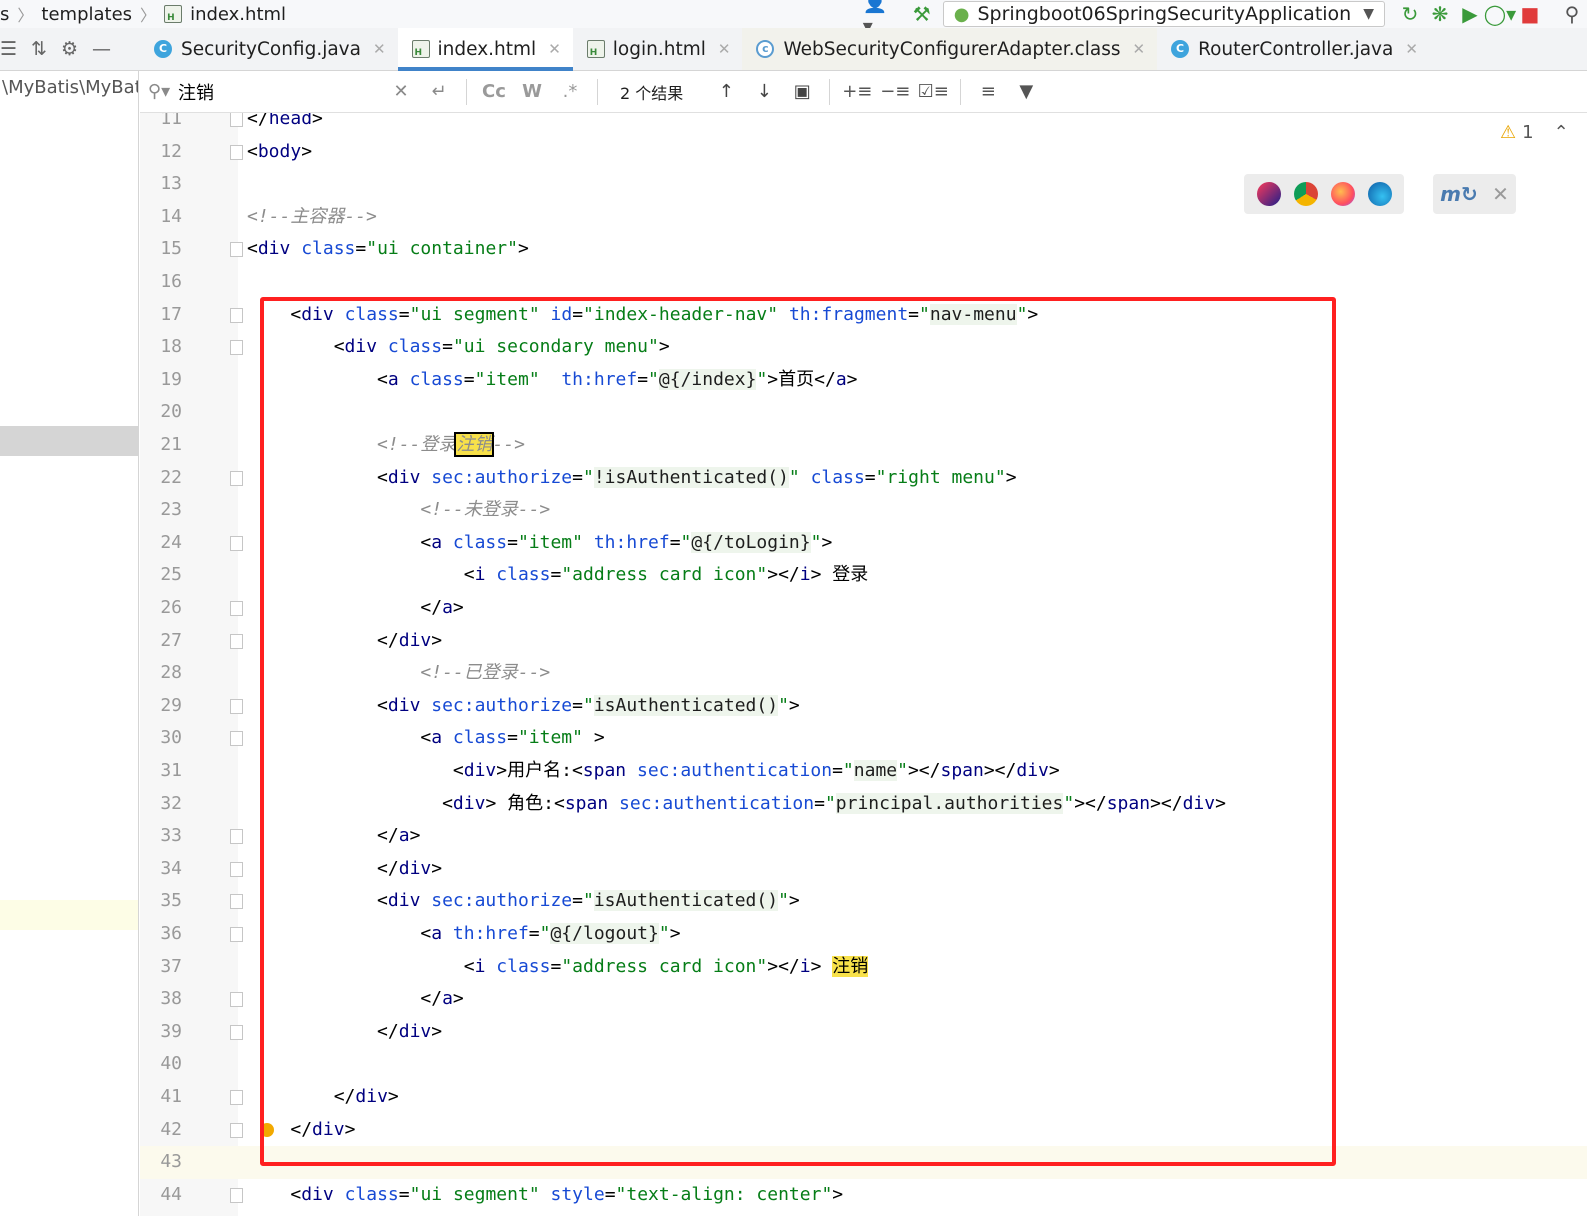 The height and width of the screenshot is (1216, 1587). I want to click on find-bar: ⚲▾ ✕ ↵ Cc W .* 2 个结果 ↑ ↓ ▣ +≡ −≡ ☑≡ ≡ ▼, so click(863, 92).